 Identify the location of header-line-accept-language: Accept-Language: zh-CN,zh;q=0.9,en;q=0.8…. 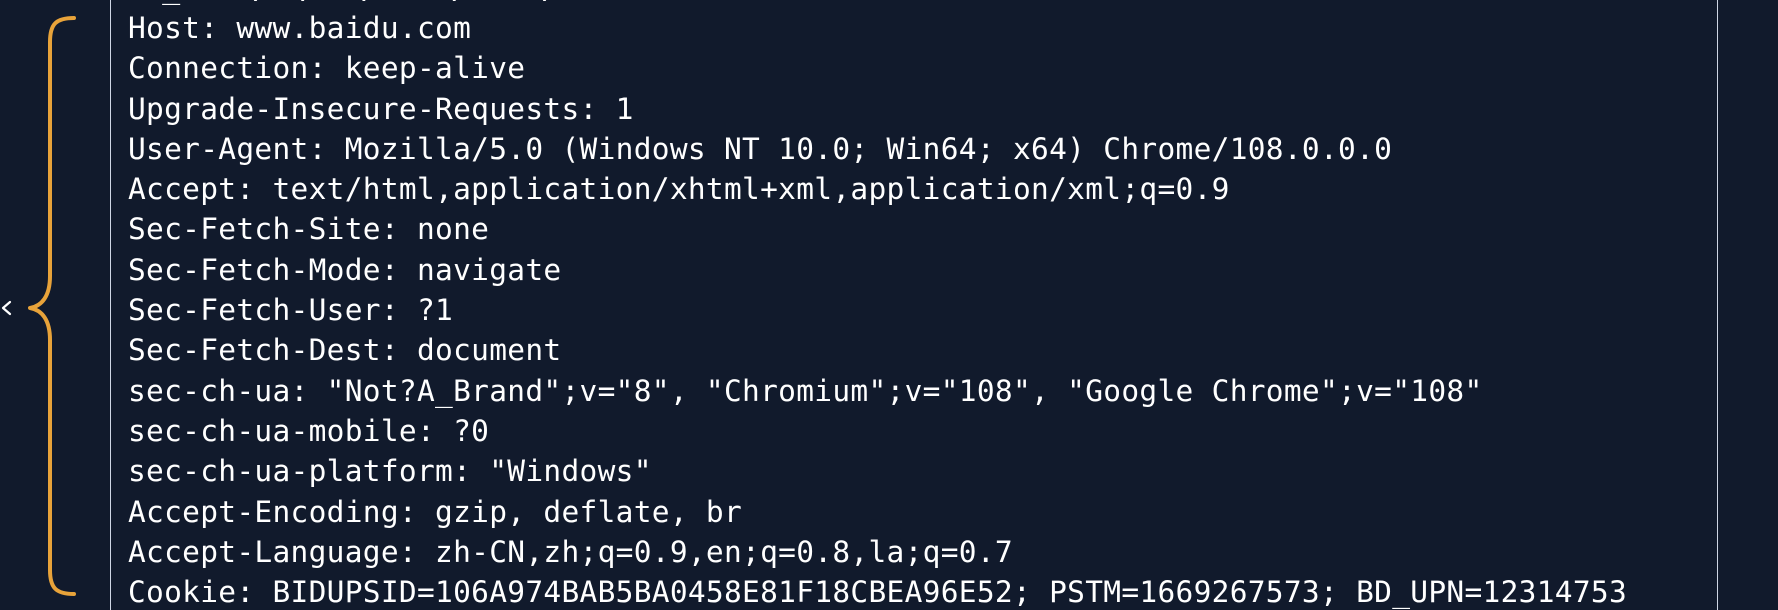
(570, 551).